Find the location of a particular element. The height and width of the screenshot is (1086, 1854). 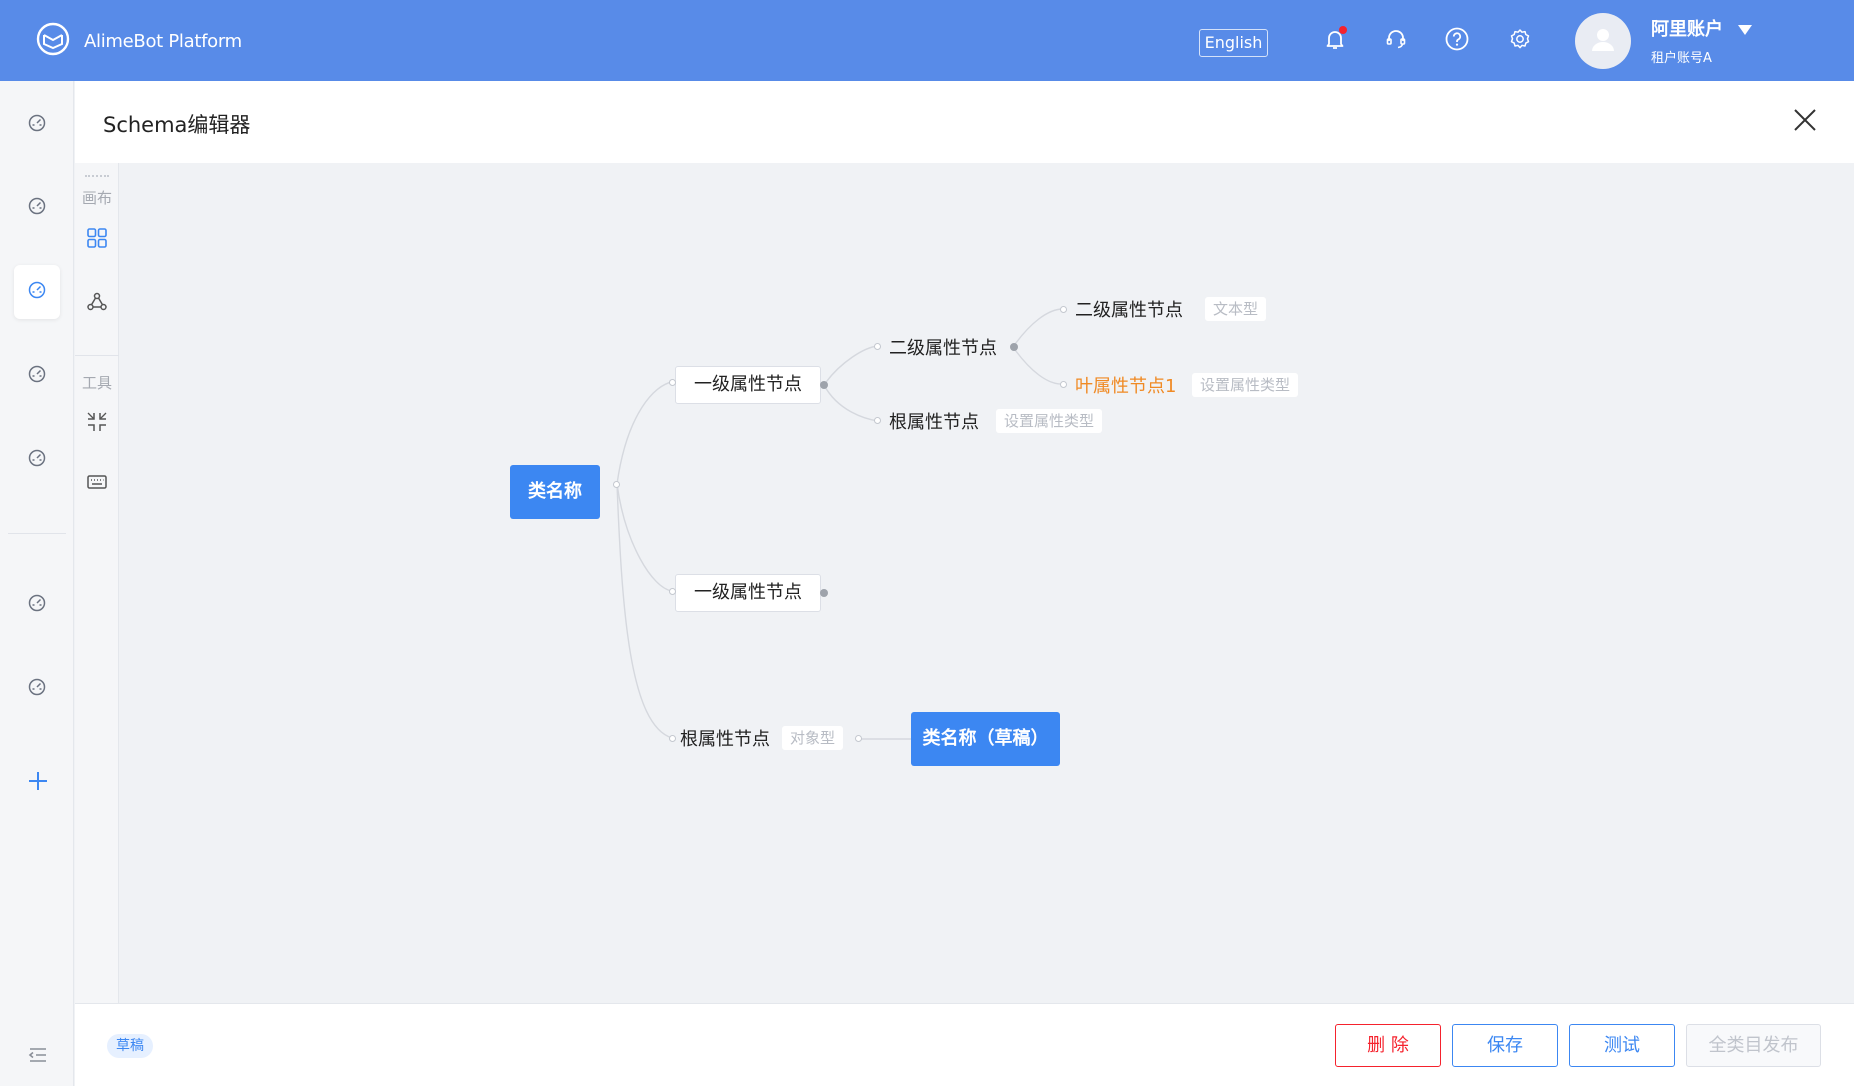

help-button is located at coordinates (1457, 41).